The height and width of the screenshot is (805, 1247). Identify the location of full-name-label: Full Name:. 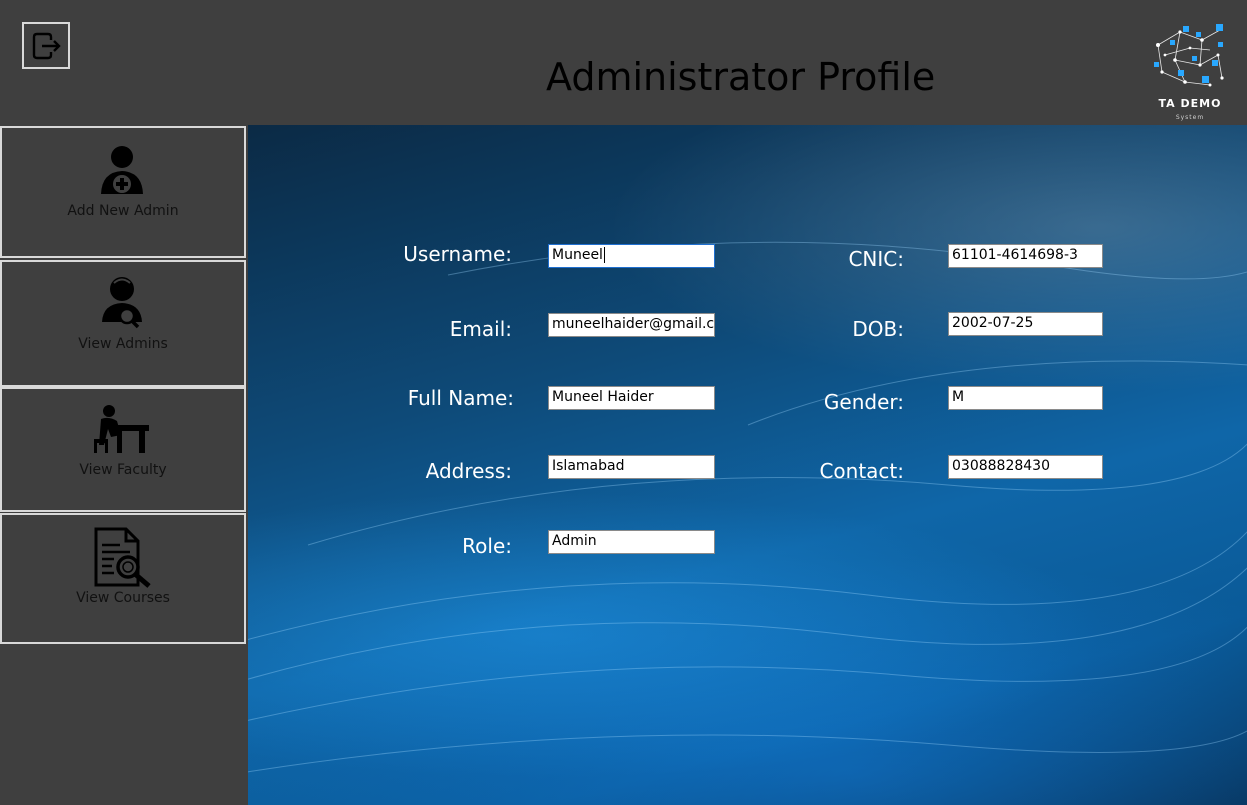
(460, 398).